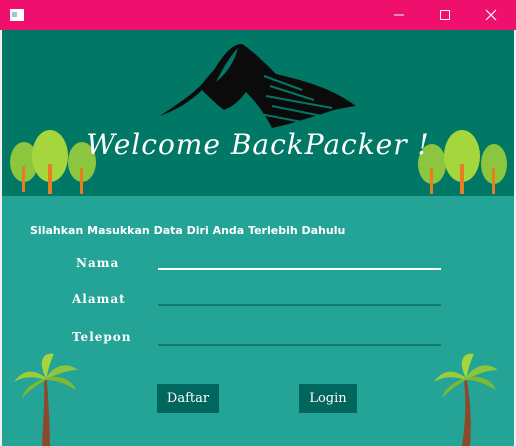 This screenshot has width=516, height=446. What do you see at coordinates (258, 144) in the screenshot?
I see `welcome-headline: Welcome BackPacker !` at bounding box center [258, 144].